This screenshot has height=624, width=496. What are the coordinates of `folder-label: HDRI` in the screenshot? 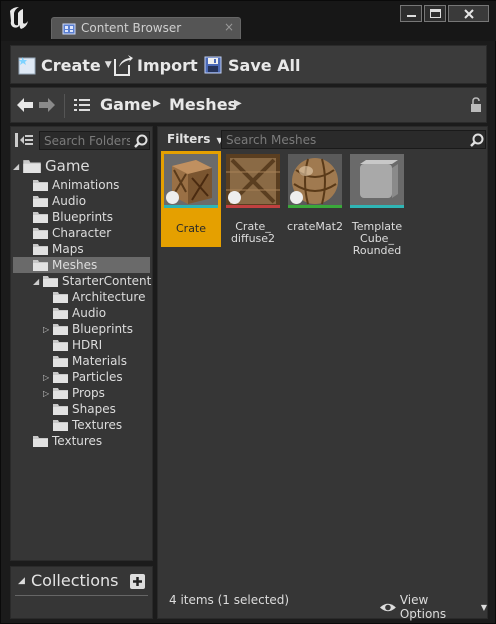 It's located at (87, 345).